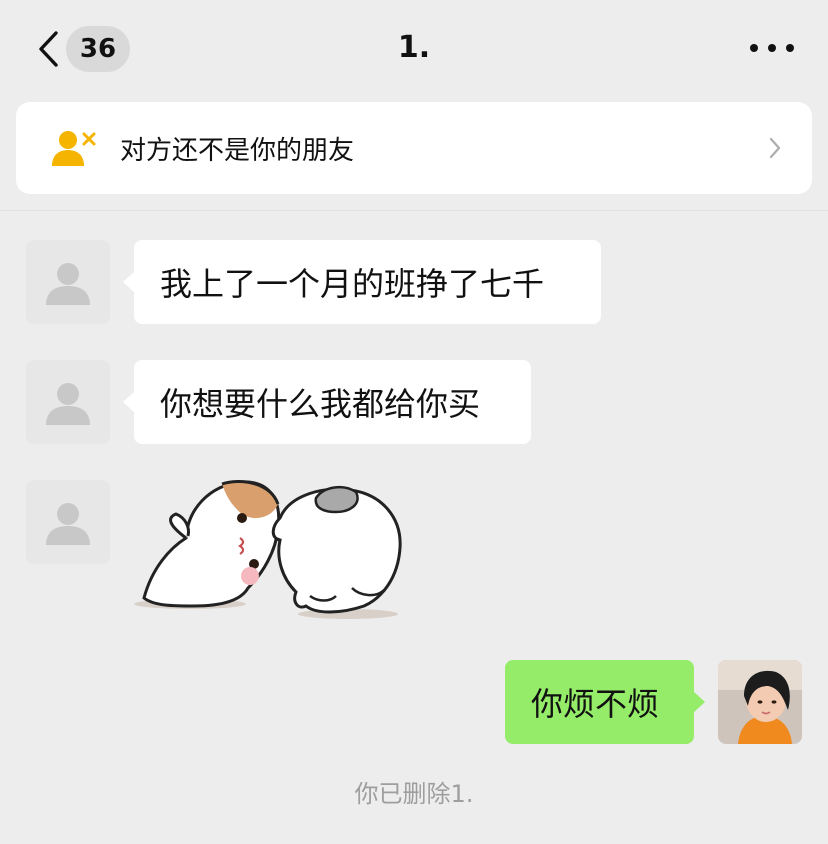  Describe the element at coordinates (414, 148) in the screenshot. I see `not-friend-notice: 对方还不是你的朋友` at that location.